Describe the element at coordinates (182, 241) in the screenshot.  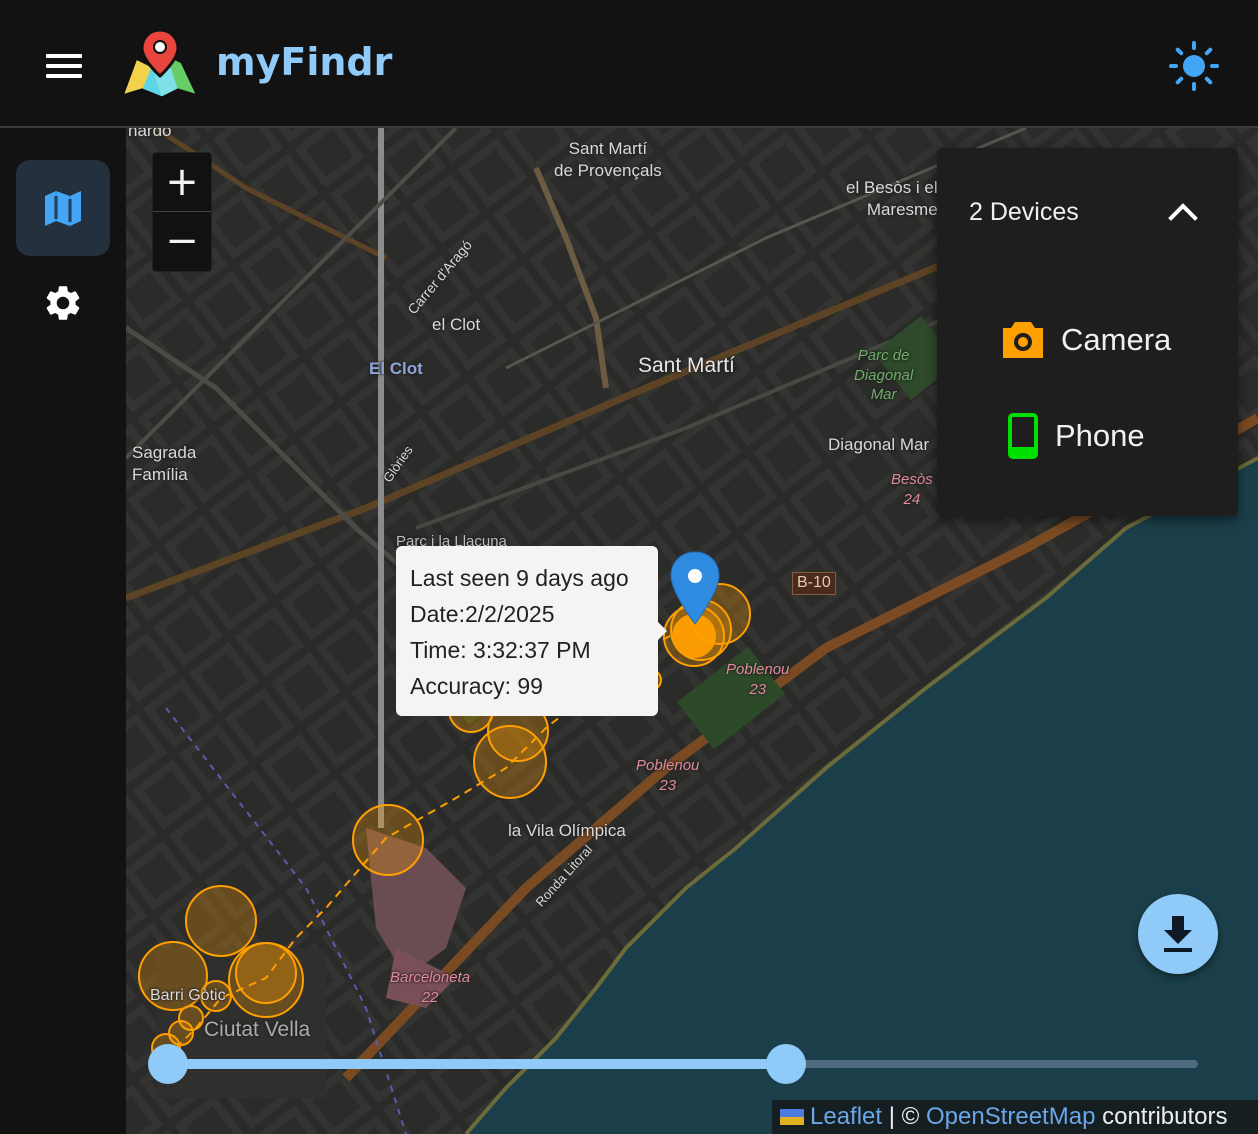
I see `zoom-out-button: −` at that location.